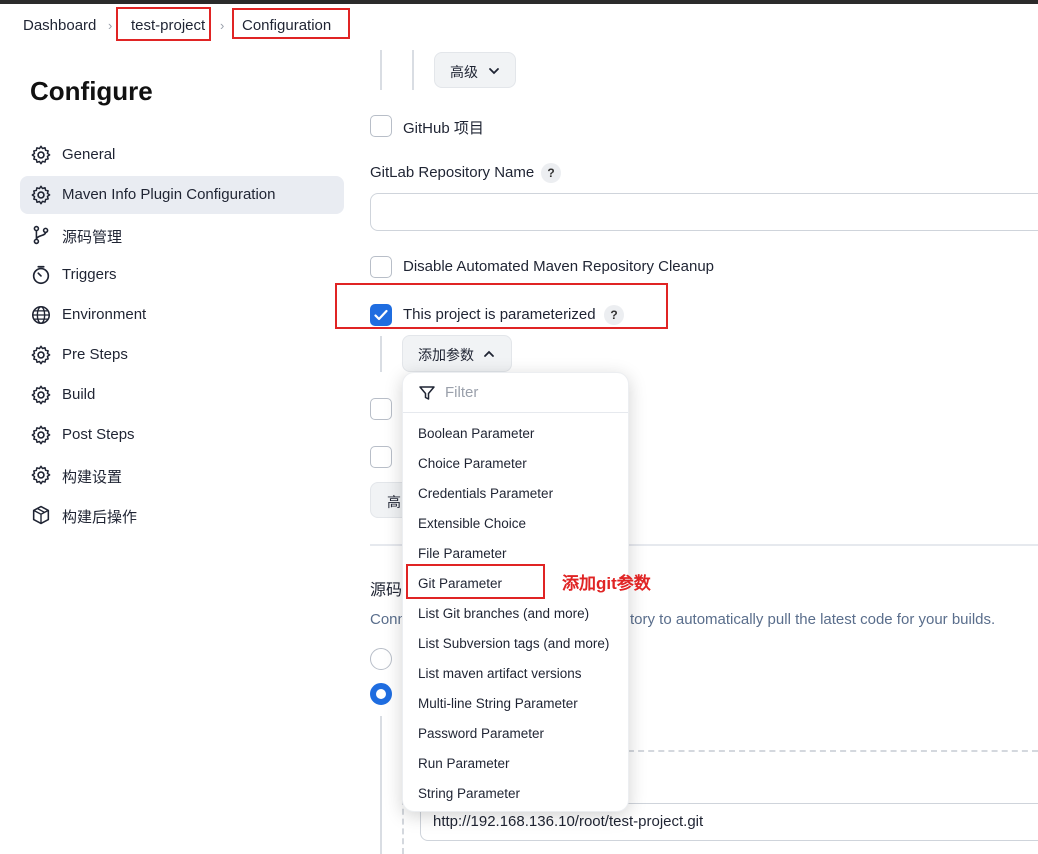 The image size is (1038, 854). Describe the element at coordinates (182, 395) in the screenshot. I see `sidebar-item-build: Build` at that location.